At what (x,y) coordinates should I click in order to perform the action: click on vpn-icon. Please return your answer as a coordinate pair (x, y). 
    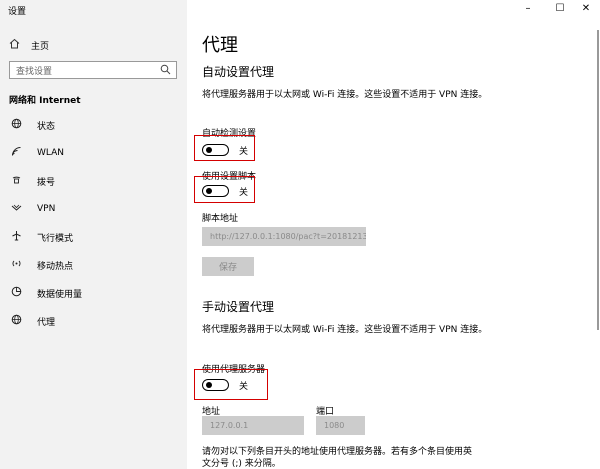
    Looking at the image, I should click on (16, 209).